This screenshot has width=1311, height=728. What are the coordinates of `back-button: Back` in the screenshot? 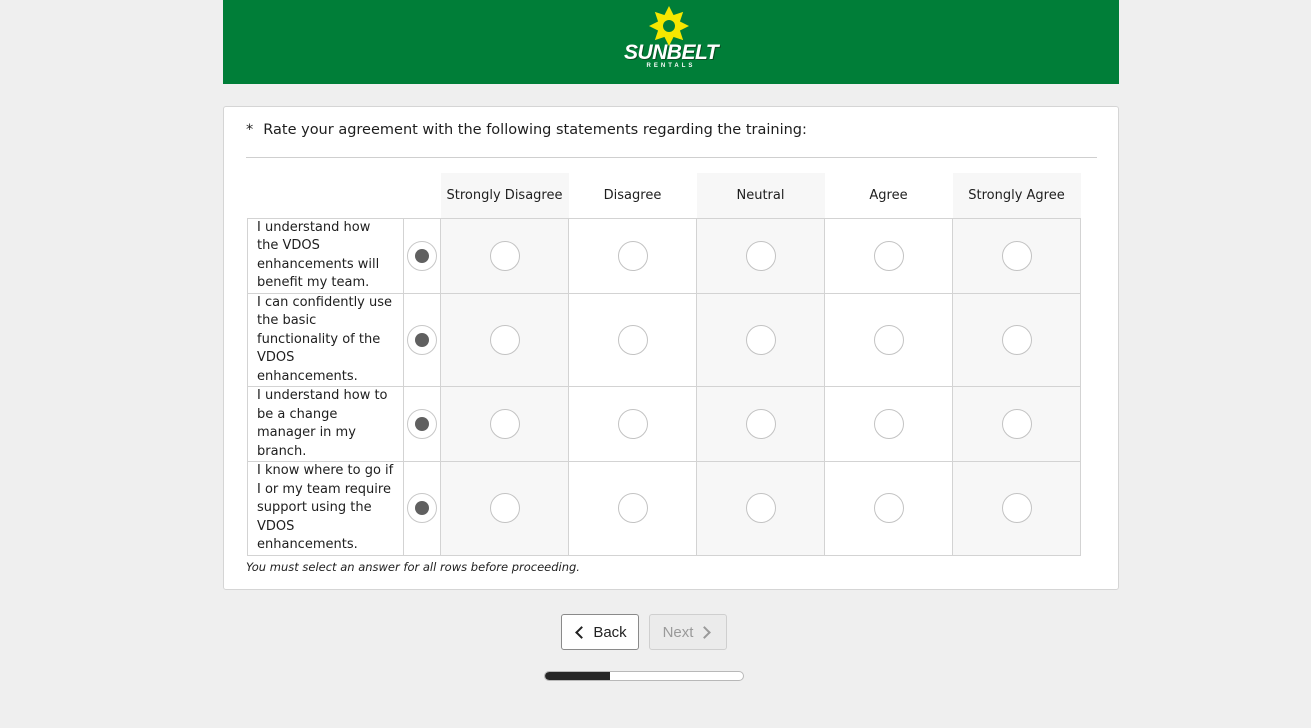 It's located at (600, 632).